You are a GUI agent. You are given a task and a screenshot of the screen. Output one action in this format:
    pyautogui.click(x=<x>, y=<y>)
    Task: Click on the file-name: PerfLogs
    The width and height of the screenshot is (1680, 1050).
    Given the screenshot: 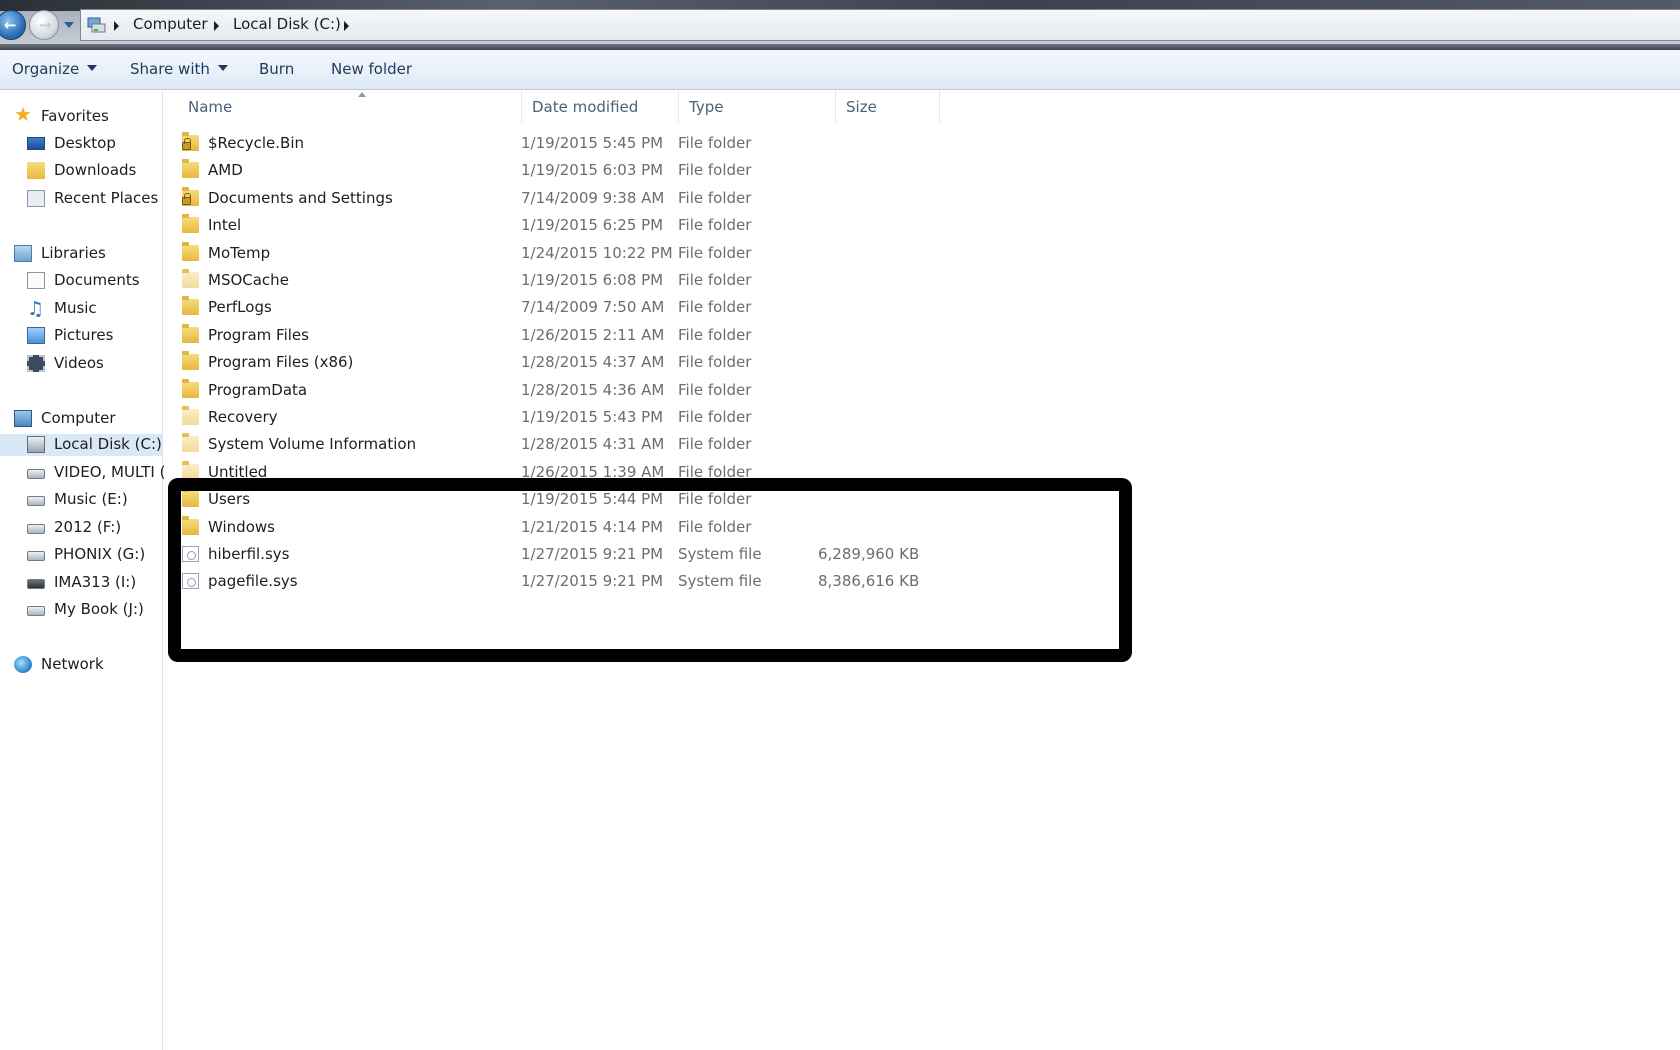 What is the action you would take?
    pyautogui.click(x=240, y=307)
    